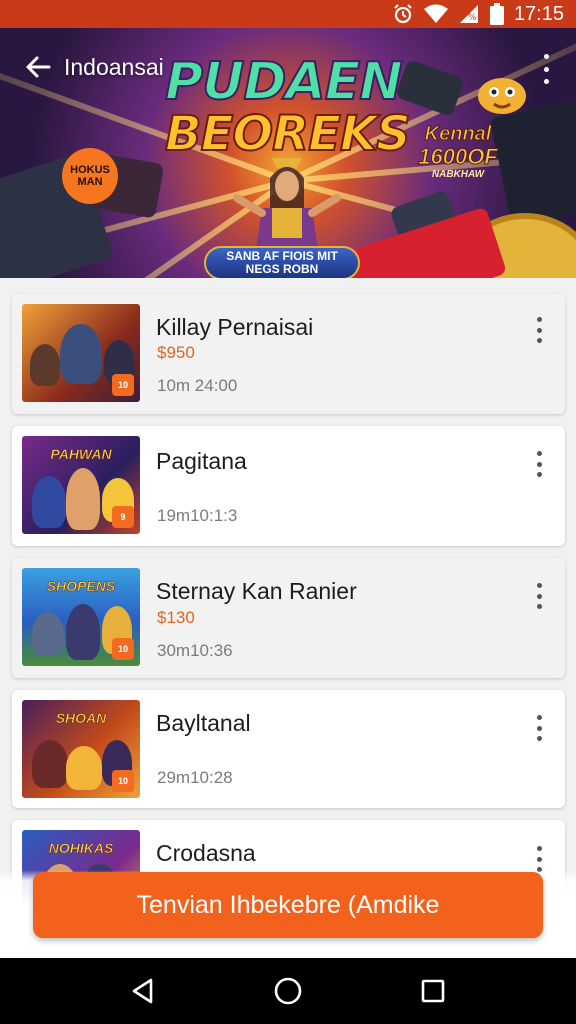 This screenshot has height=1024, width=576. What do you see at coordinates (458, 134) in the screenshot?
I see `hero-promo-line1: Kennal` at bounding box center [458, 134].